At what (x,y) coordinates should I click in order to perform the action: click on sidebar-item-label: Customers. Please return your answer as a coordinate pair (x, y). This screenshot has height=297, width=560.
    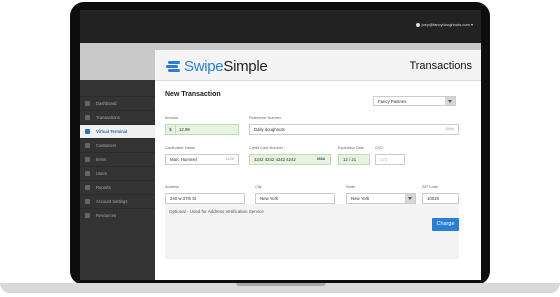
    Looking at the image, I should click on (106, 145).